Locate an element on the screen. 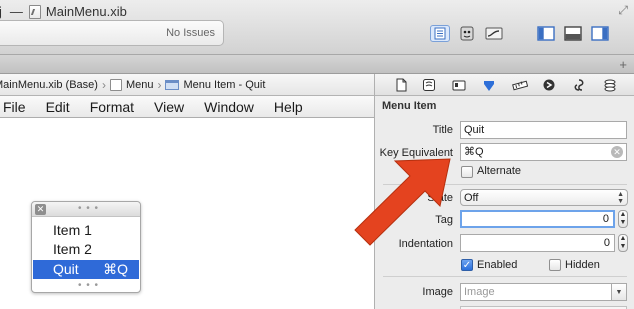 This screenshot has width=634, height=309. state-value: Off is located at coordinates (471, 198).